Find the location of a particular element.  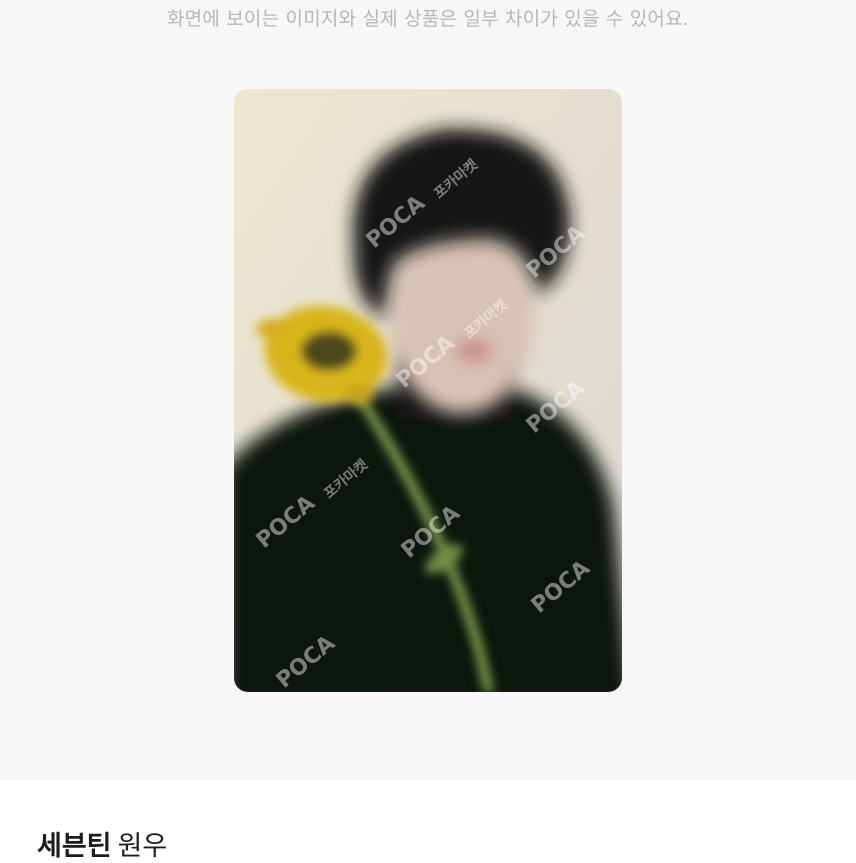

product-info: 세븐틴 원우 is located at coordinates (428, 821).